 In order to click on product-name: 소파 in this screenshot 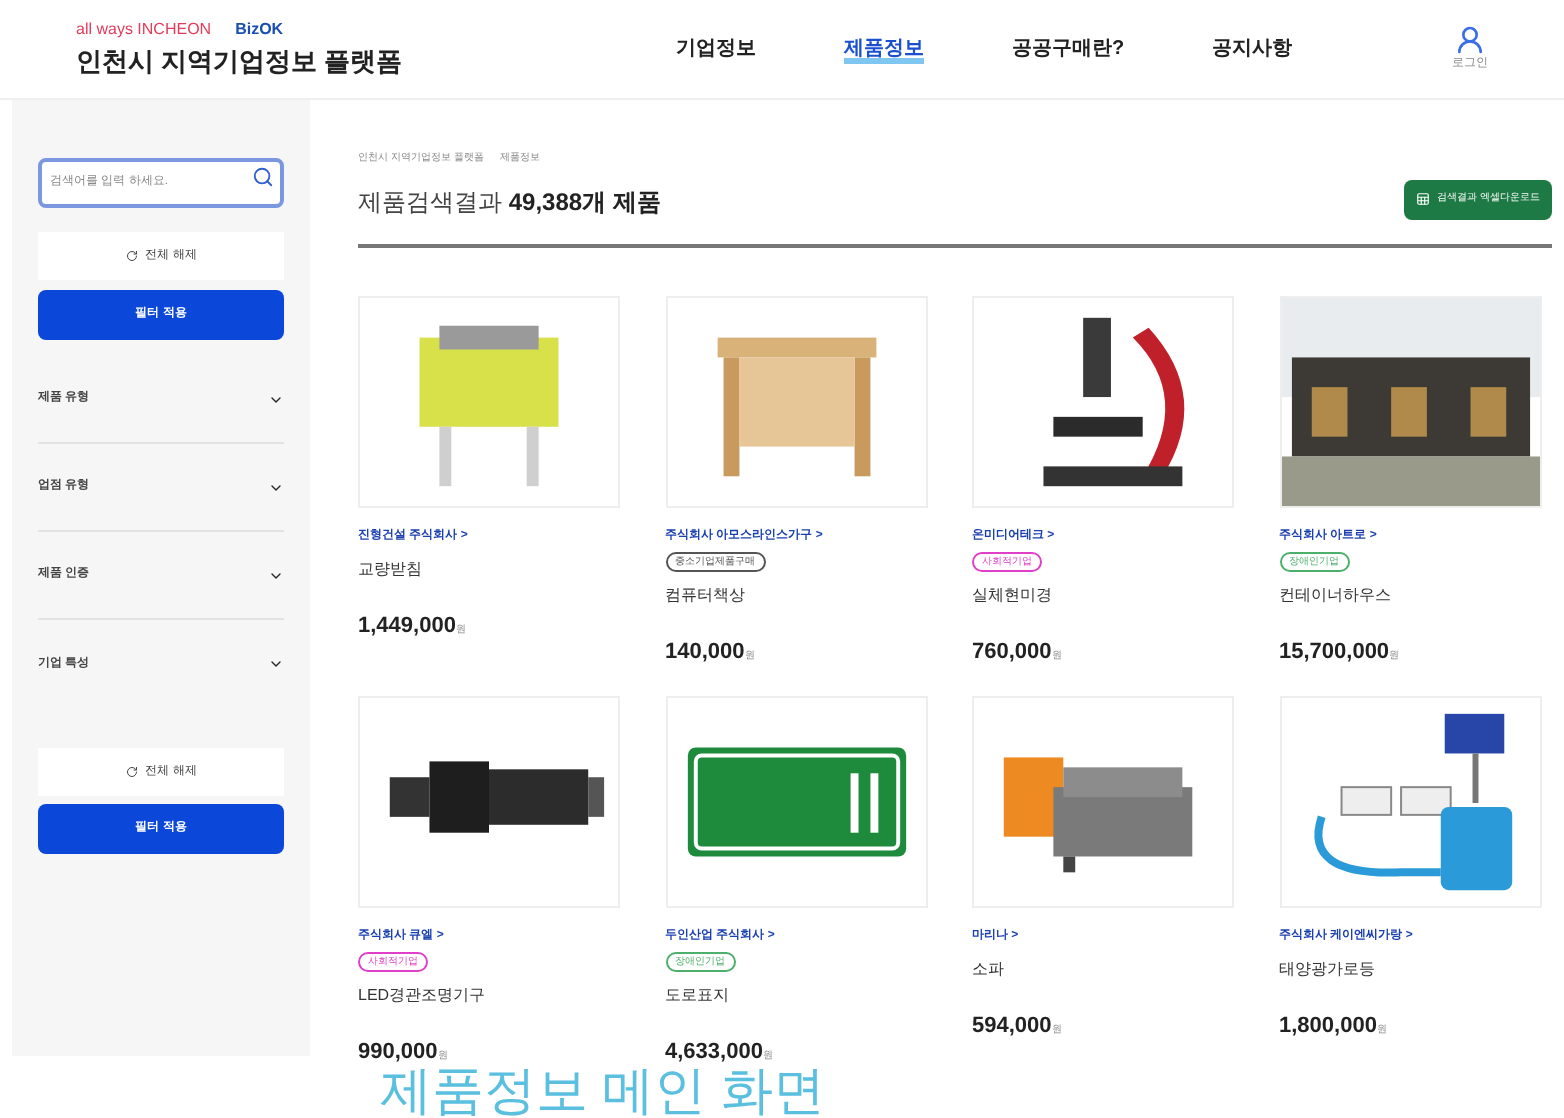, I will do `click(989, 969)`.